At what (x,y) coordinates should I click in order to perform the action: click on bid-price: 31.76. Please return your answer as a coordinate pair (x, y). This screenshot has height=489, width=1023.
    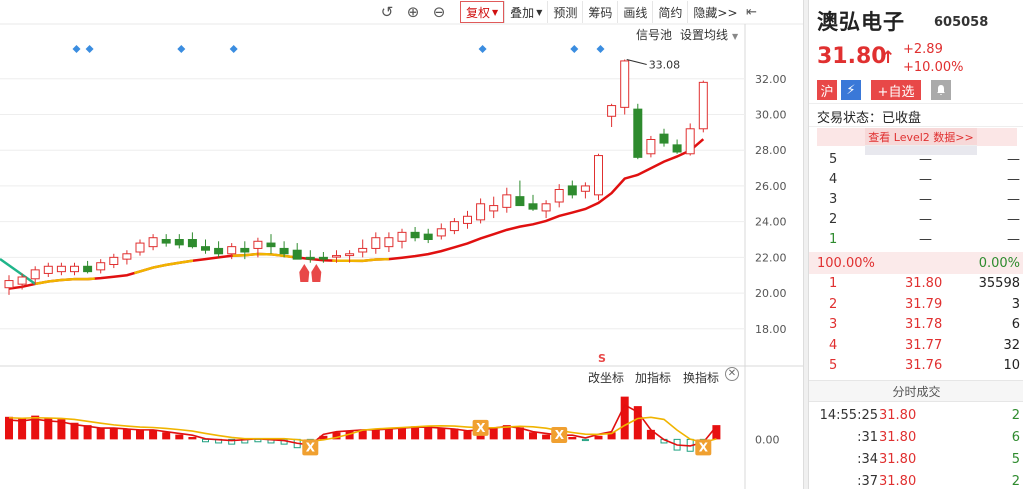
    Looking at the image, I should click on (924, 365).